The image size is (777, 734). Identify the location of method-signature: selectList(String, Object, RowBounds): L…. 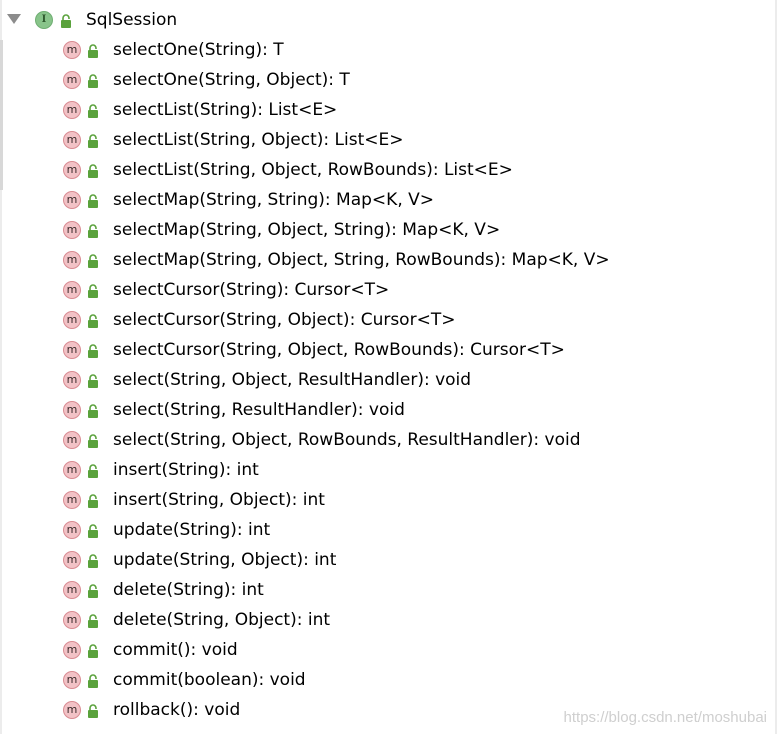
(313, 170).